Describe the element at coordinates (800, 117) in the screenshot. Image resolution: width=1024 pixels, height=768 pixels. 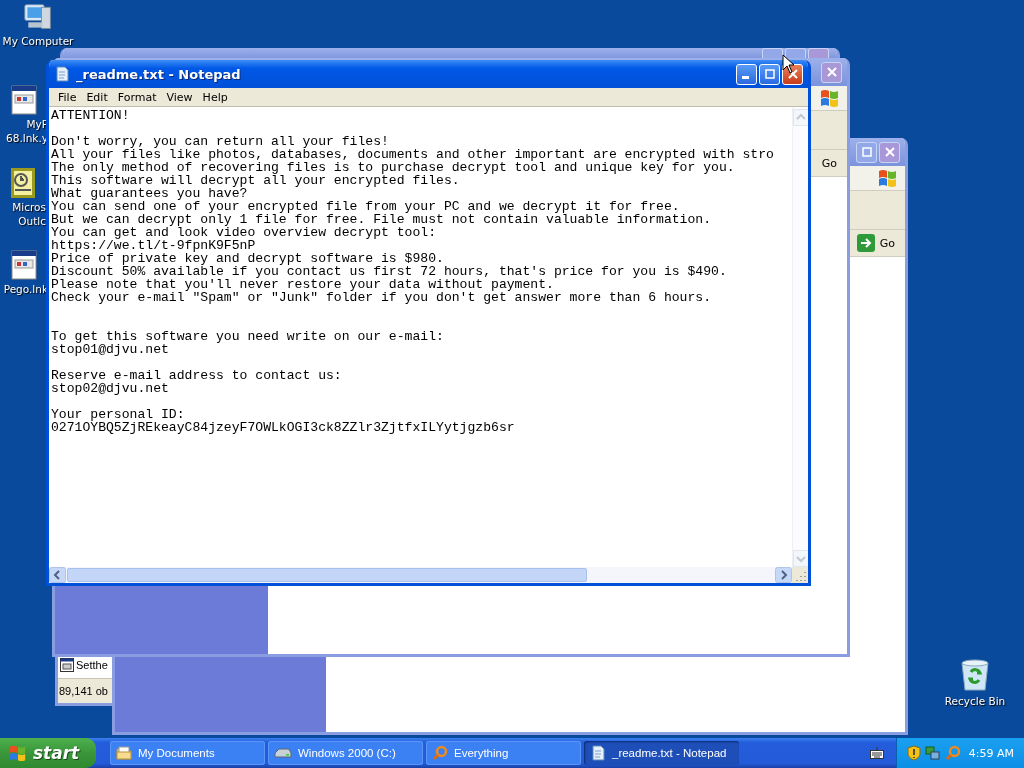
I see `scroll-up-icon` at that location.